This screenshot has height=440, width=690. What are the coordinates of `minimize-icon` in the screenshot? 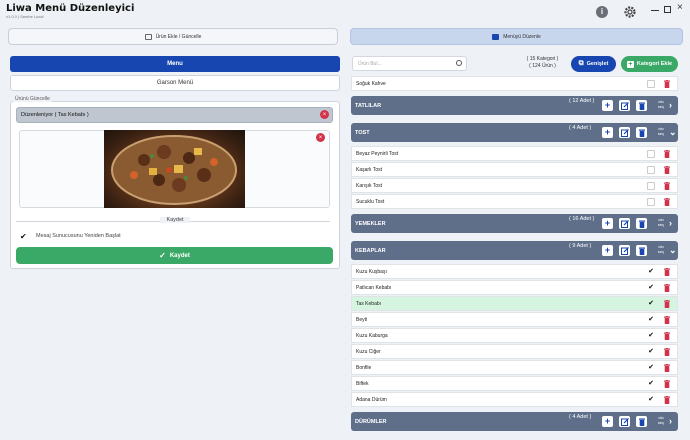 It's located at (655, 10).